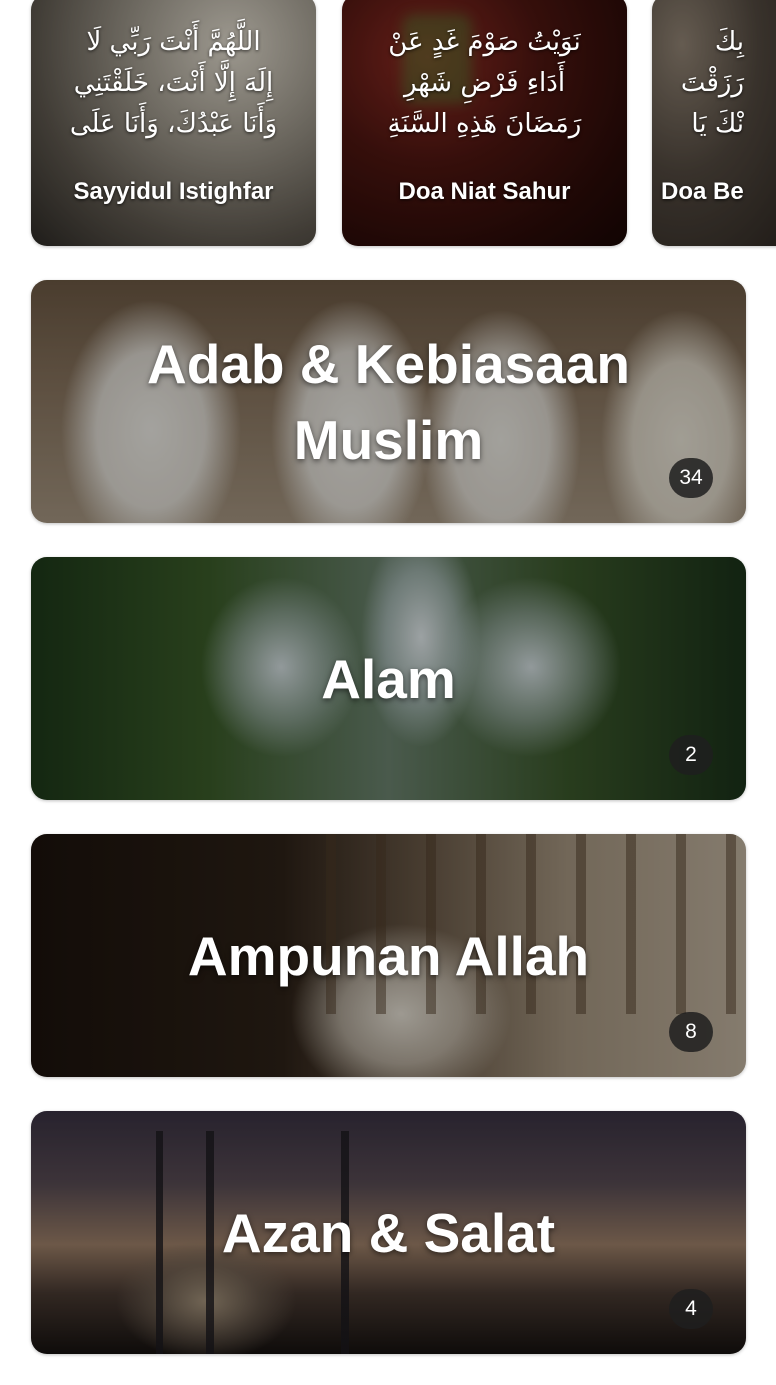 This screenshot has width=776, height=1385. I want to click on featured-card-title: Sayyidul Istighfar, so click(173, 191).